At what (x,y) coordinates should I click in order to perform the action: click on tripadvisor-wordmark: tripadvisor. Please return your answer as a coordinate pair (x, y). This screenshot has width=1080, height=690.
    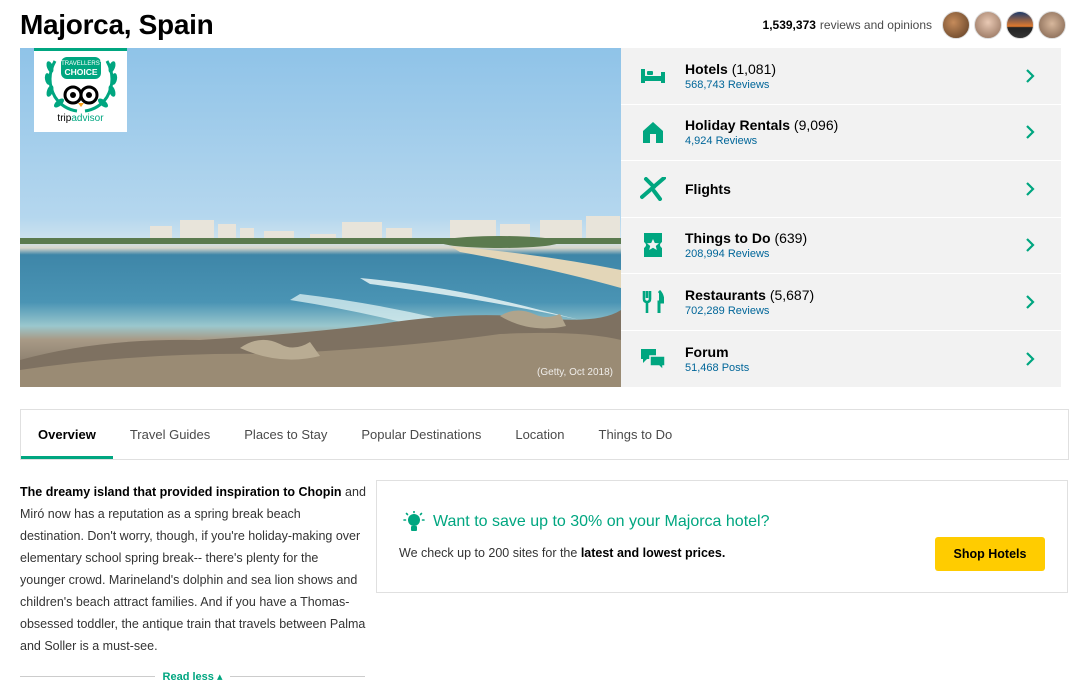
    Looking at the image, I should click on (80, 118).